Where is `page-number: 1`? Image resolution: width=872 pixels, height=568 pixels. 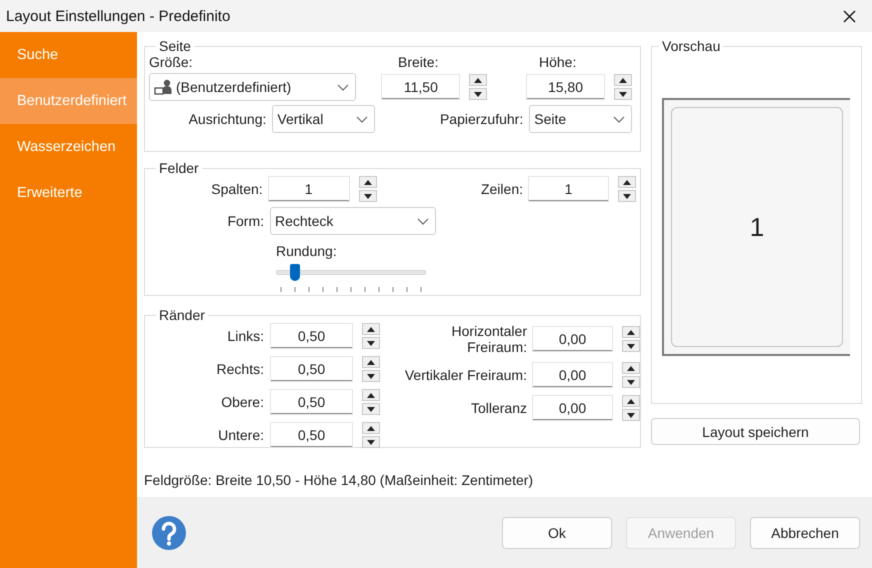 page-number: 1 is located at coordinates (757, 227).